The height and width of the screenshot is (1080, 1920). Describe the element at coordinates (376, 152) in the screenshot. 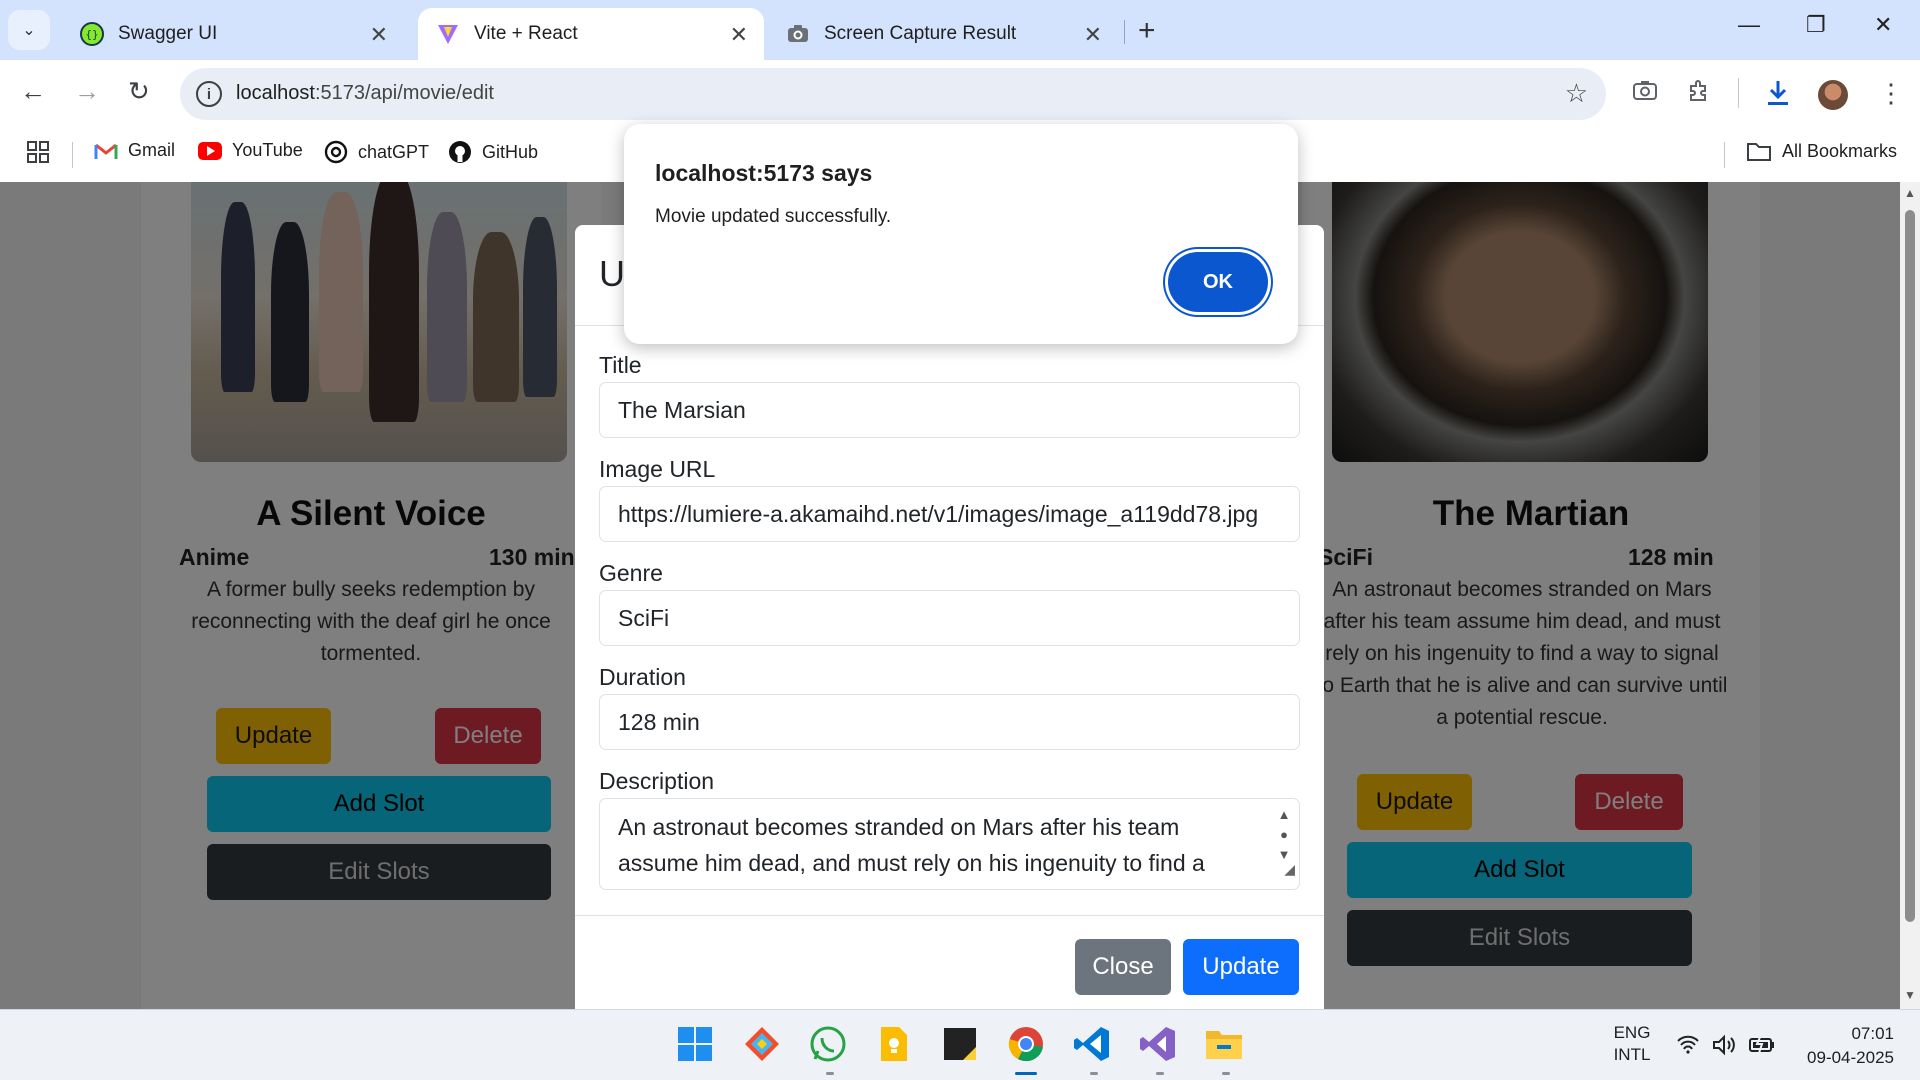

I see `bookmark-chatgpt: chatGPT` at that location.